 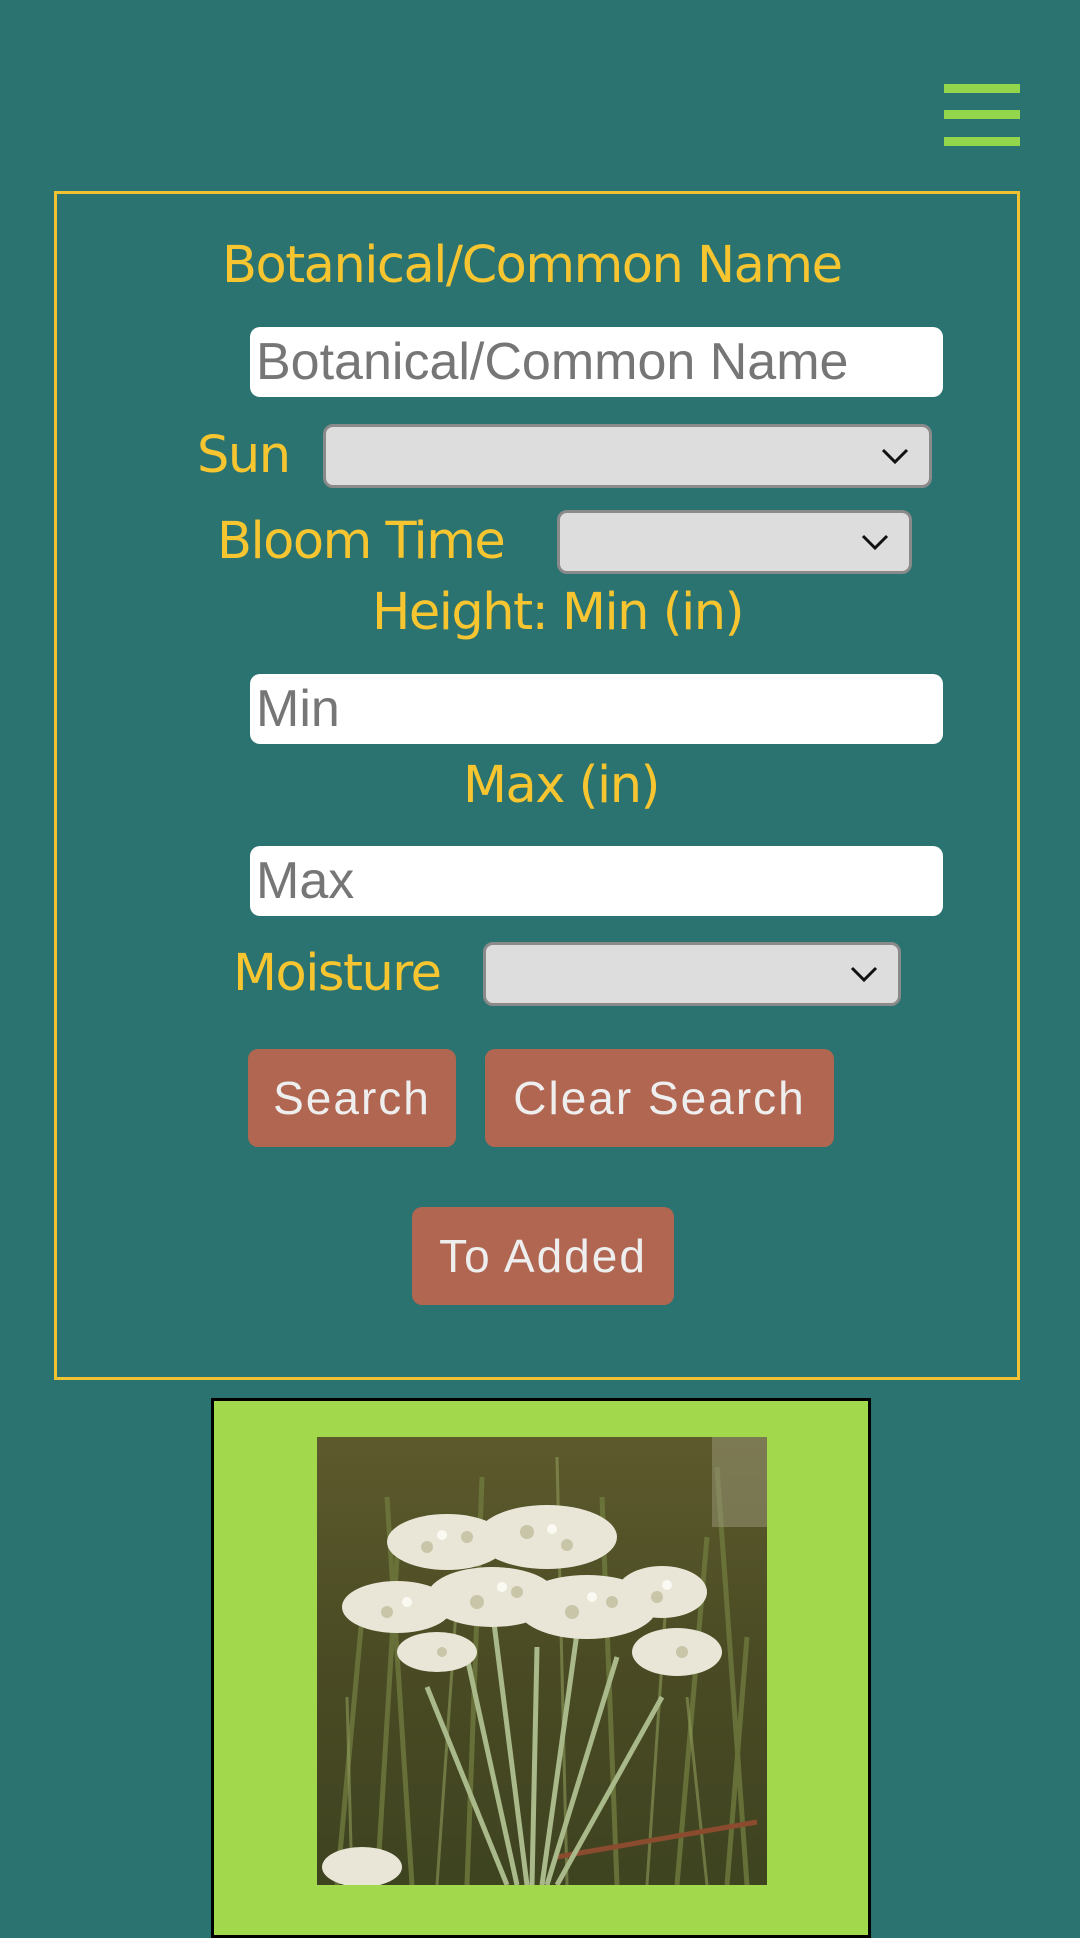 I want to click on height-min-label: Height: Min (in), so click(x=558, y=612).